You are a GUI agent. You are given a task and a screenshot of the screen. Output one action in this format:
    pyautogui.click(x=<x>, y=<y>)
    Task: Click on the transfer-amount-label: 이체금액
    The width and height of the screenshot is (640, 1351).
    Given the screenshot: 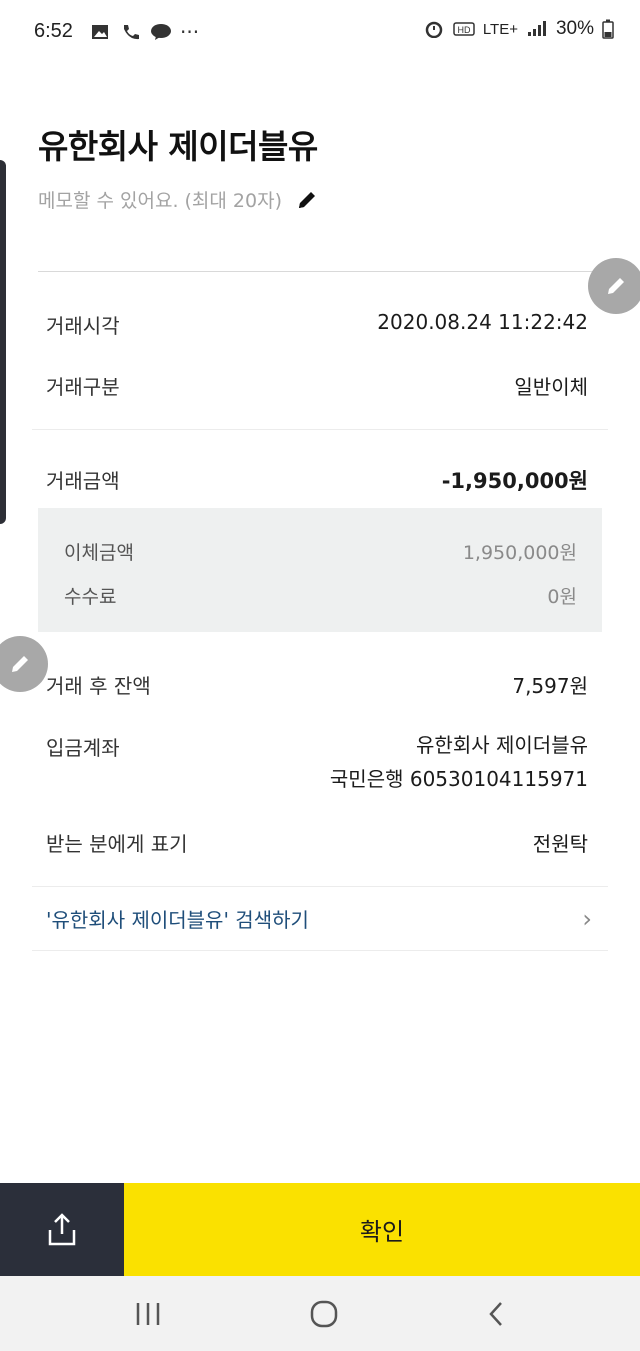 What is the action you would take?
    pyautogui.click(x=99, y=553)
    